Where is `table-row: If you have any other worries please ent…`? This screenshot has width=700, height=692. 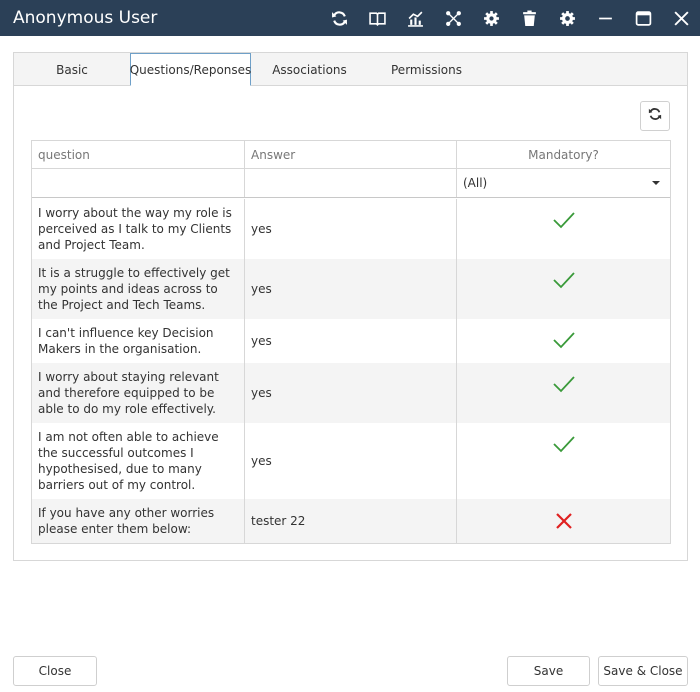 table-row: If you have any other worries please ent… is located at coordinates (351, 521).